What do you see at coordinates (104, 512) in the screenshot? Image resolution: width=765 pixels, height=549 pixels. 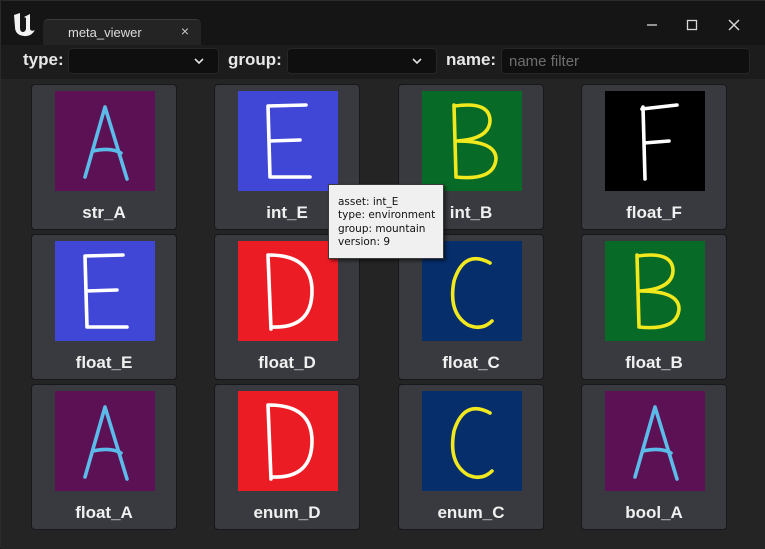 I see `asset-label: float_A` at bounding box center [104, 512].